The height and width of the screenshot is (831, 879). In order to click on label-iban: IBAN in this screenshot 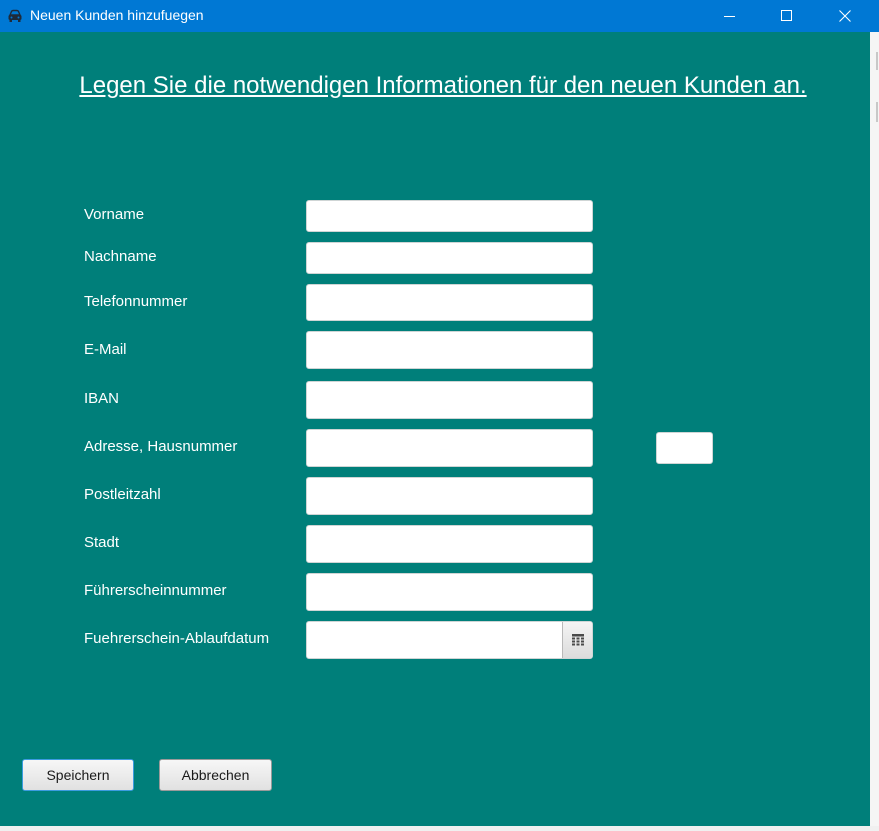, I will do `click(102, 398)`.